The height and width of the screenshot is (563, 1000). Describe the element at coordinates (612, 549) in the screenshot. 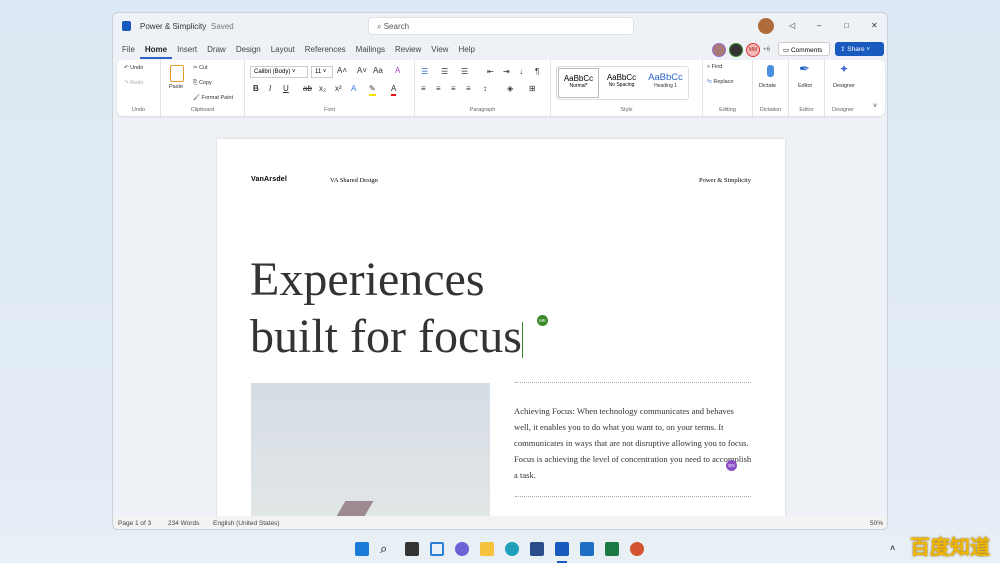

I see `excel-icon` at that location.